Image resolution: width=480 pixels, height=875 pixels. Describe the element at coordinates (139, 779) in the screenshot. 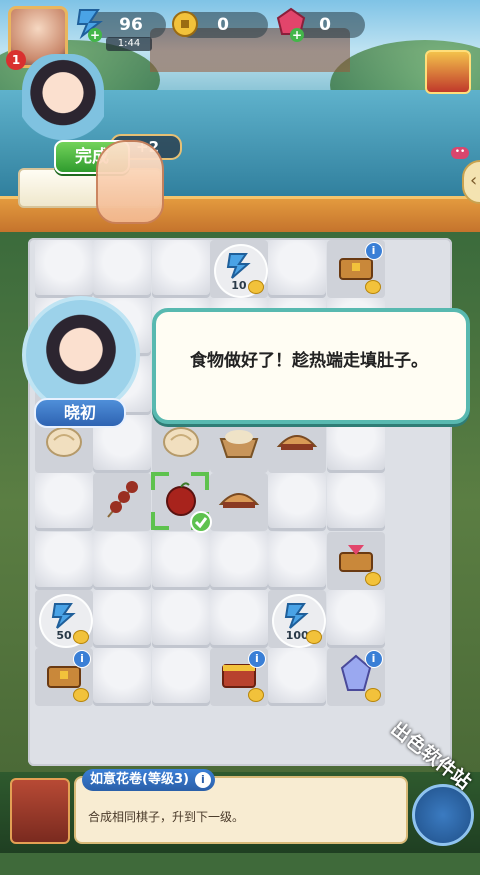

I see `item-title-text: 如意花卷(等级3)` at that location.